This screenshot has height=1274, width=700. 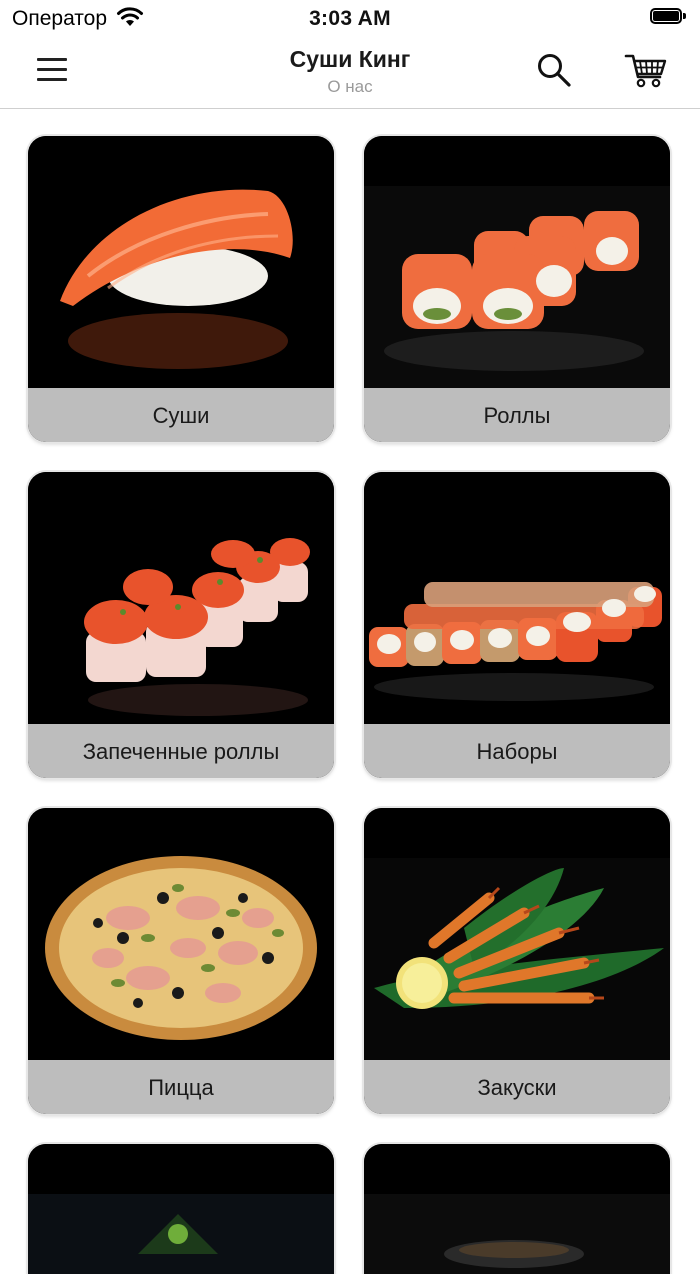 What do you see at coordinates (181, 1087) in the screenshot?
I see `category-label: Пицца` at bounding box center [181, 1087].